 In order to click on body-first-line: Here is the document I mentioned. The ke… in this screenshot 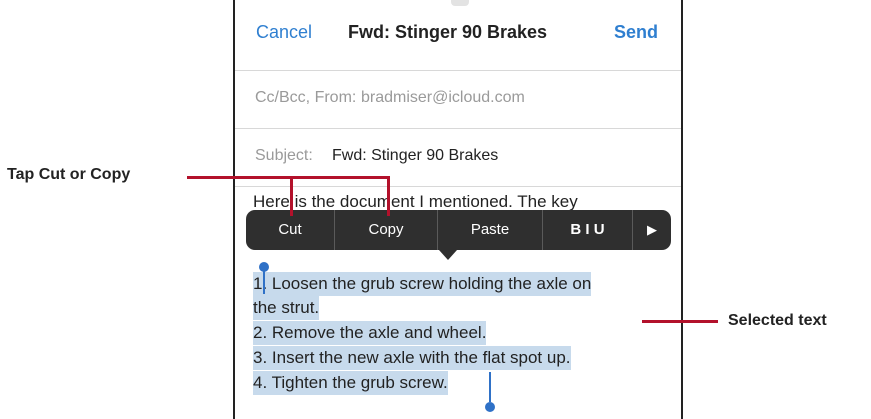, I will do `click(415, 202)`.